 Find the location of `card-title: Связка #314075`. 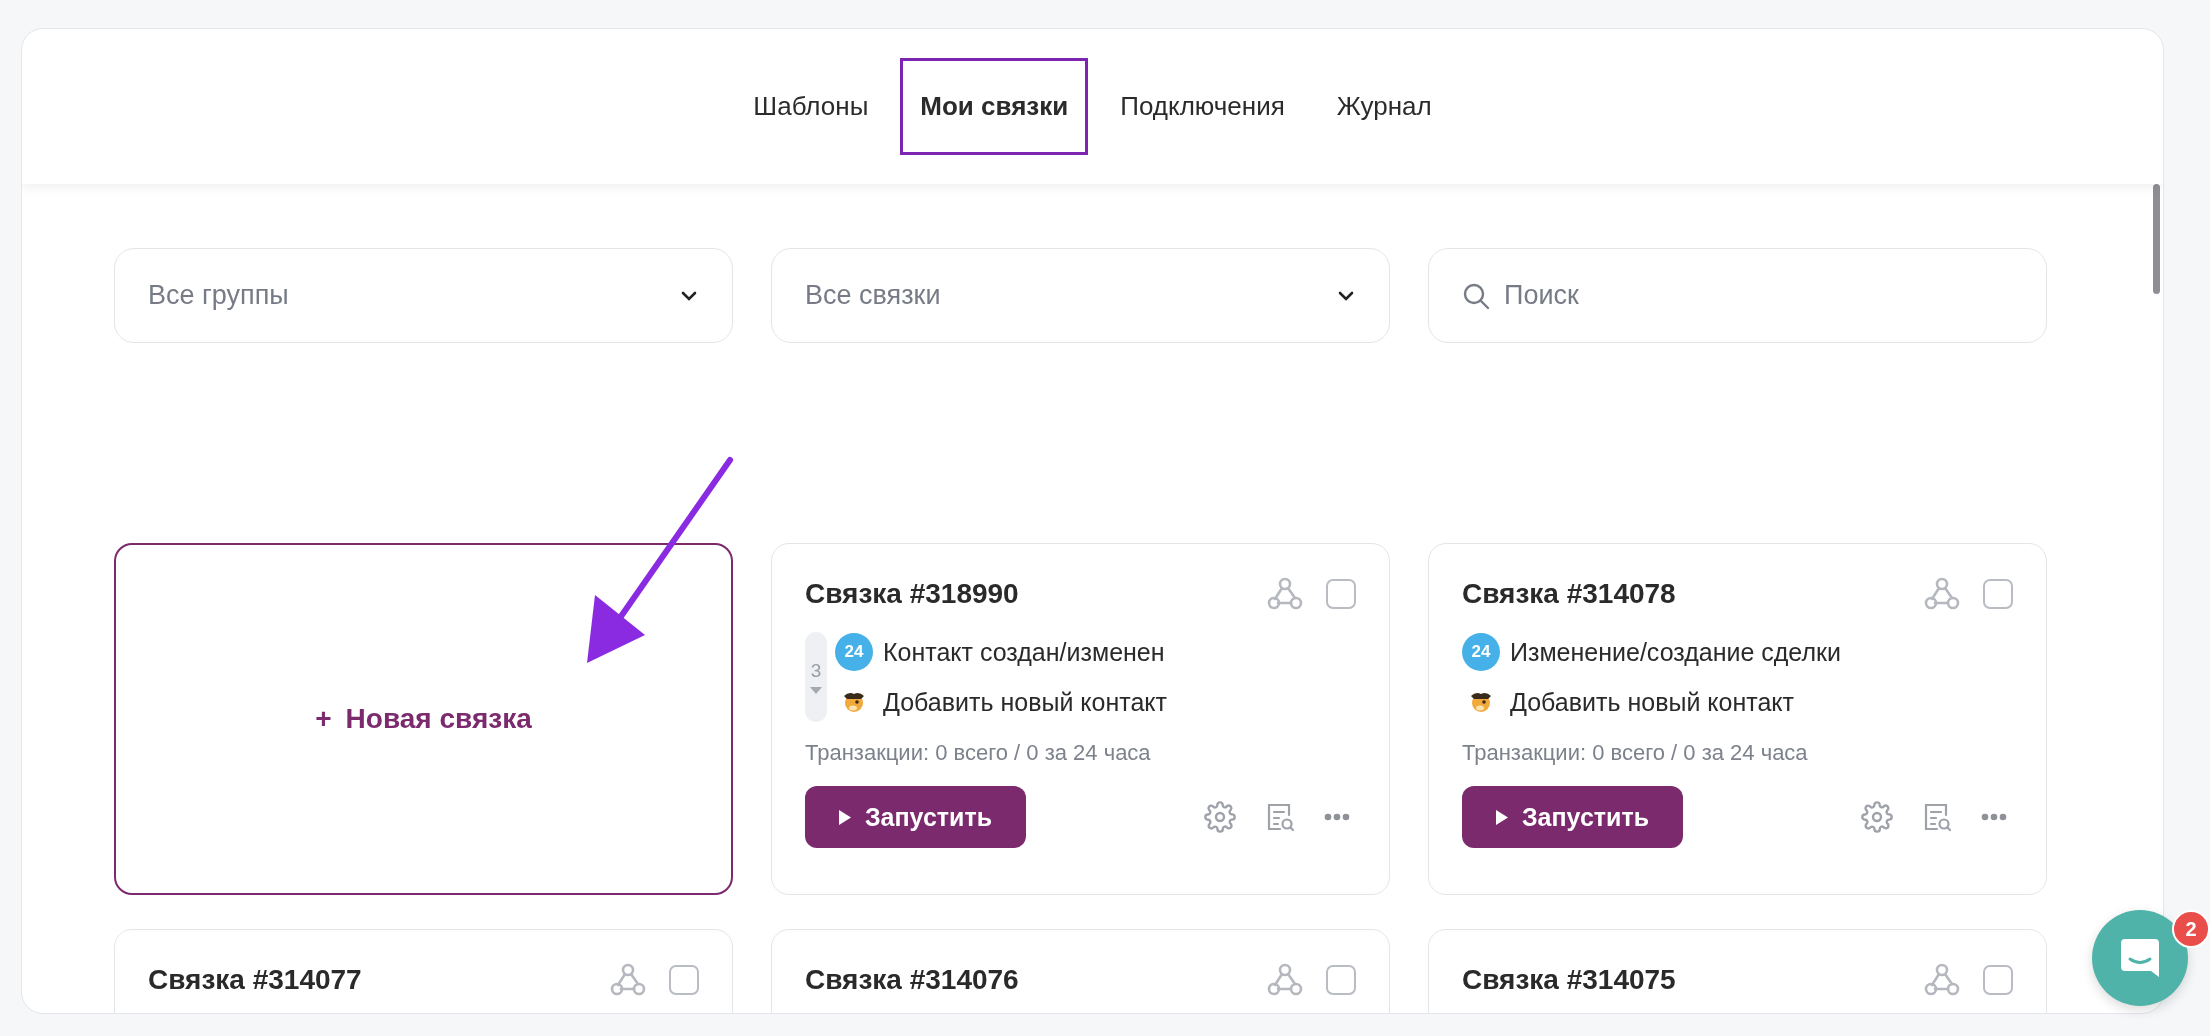

card-title: Связка #314075 is located at coordinates (1569, 980).